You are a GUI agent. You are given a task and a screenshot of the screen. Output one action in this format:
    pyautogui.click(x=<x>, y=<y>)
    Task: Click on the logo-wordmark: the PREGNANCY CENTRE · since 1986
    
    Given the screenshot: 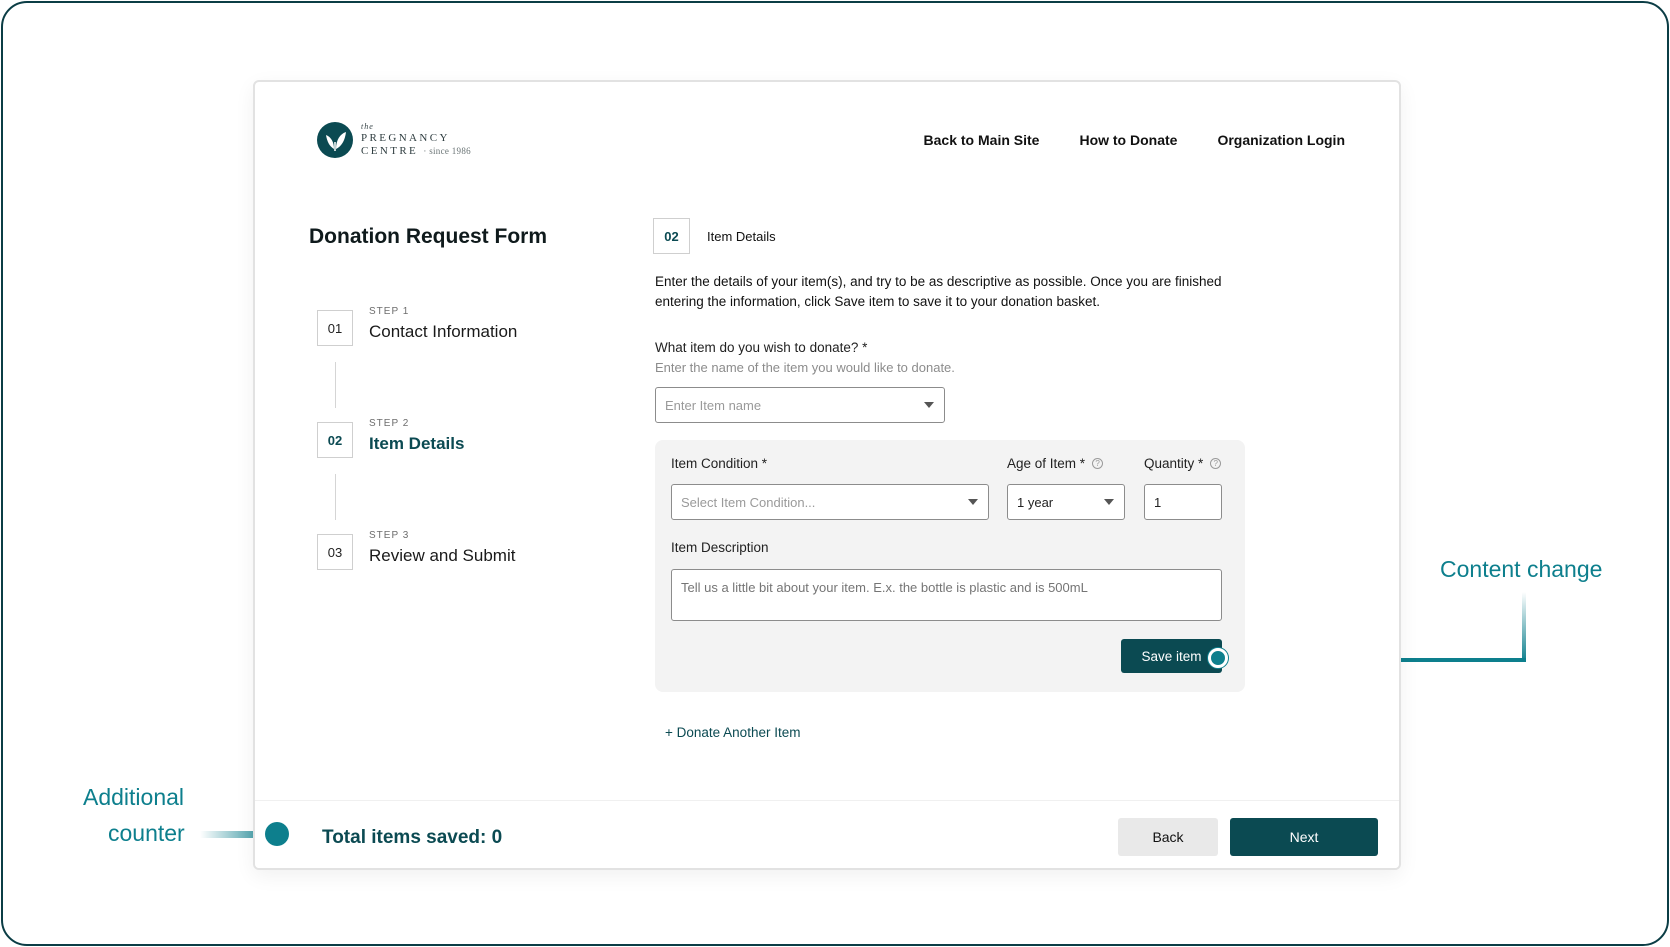 What is the action you would take?
    pyautogui.click(x=416, y=140)
    